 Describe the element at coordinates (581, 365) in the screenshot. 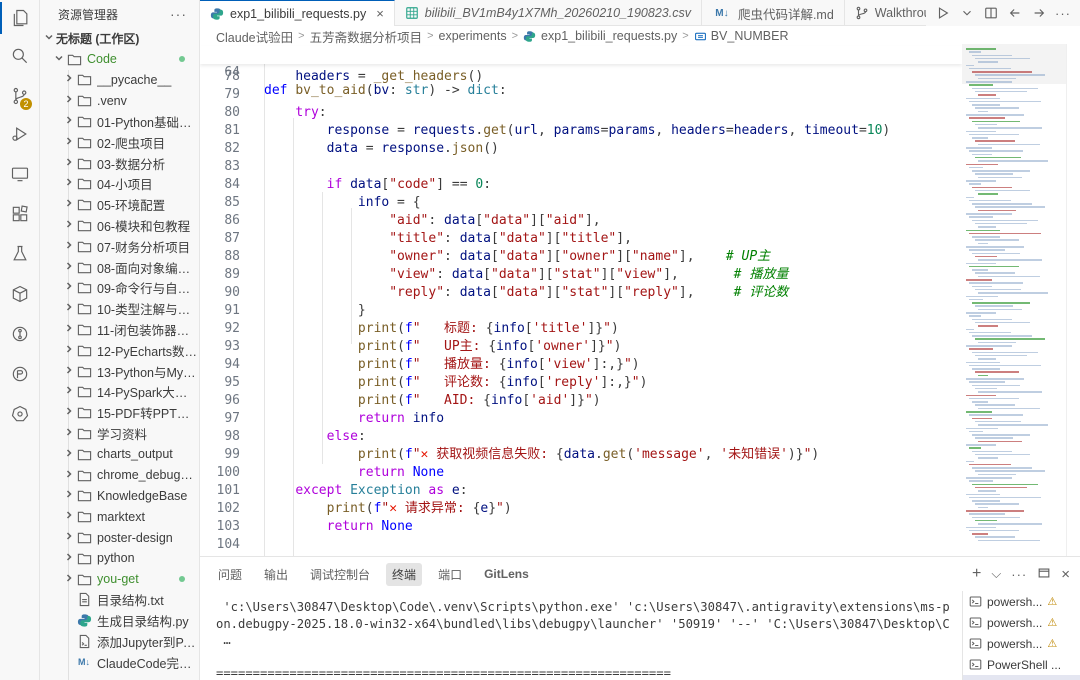

I see `code-line-row: 94 print(f" 播放量: {info['view']:,}")` at that location.